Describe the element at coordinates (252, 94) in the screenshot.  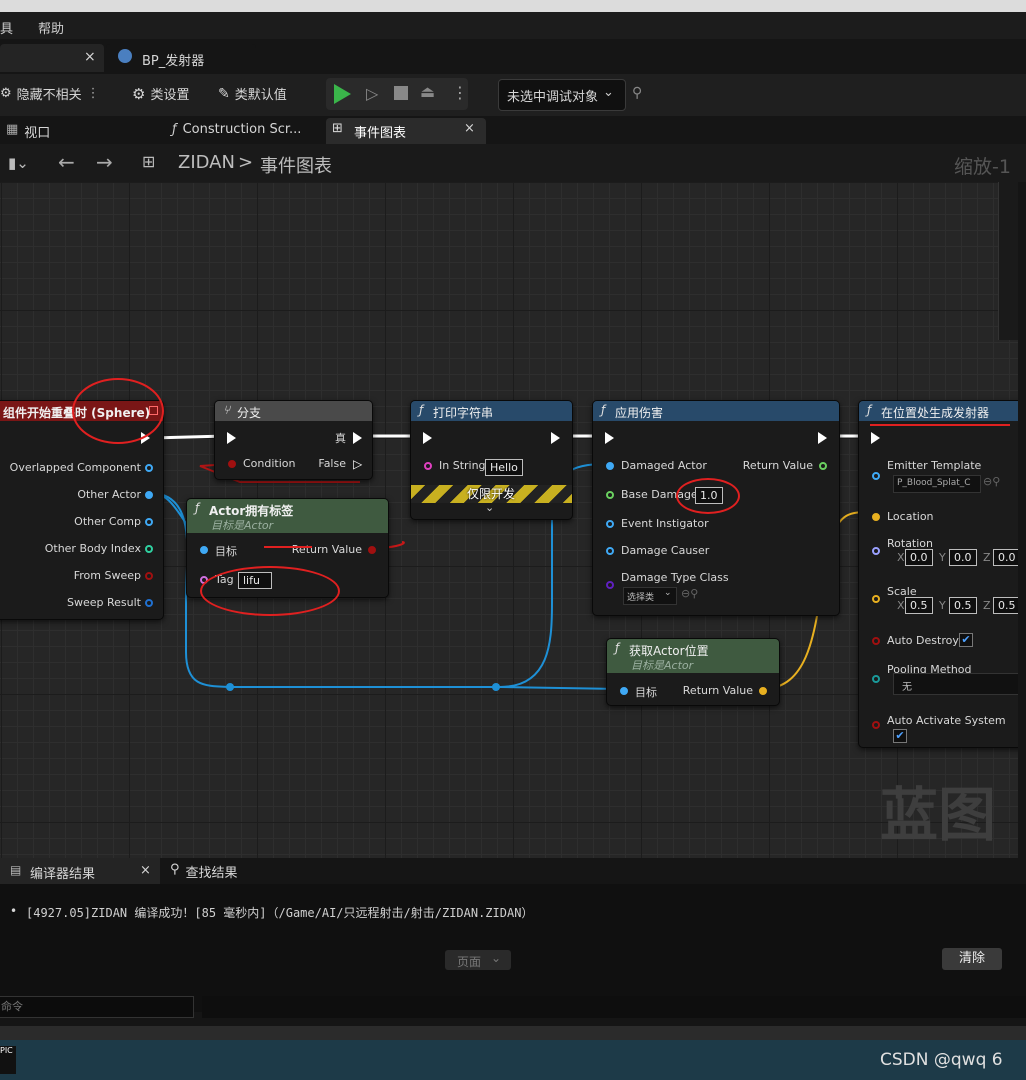
I see `class-defaults-button: ✎ 类默认值` at that location.